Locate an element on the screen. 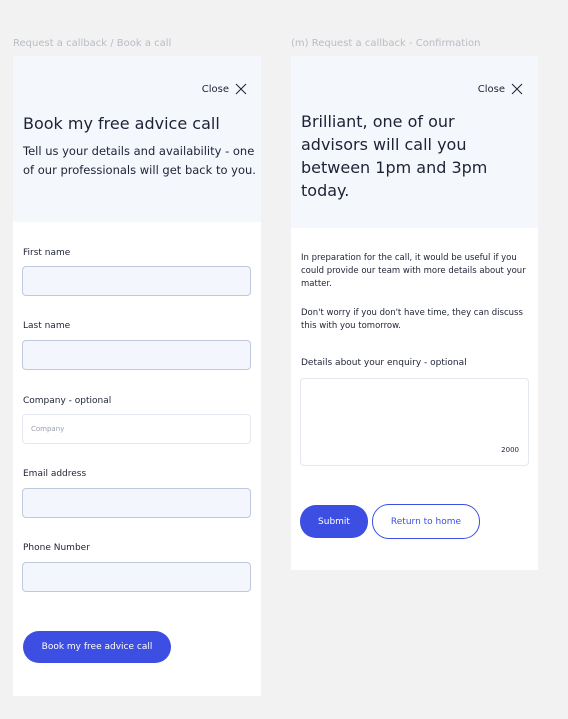 The image size is (568, 719). return-home-button: Return to home is located at coordinates (426, 521).